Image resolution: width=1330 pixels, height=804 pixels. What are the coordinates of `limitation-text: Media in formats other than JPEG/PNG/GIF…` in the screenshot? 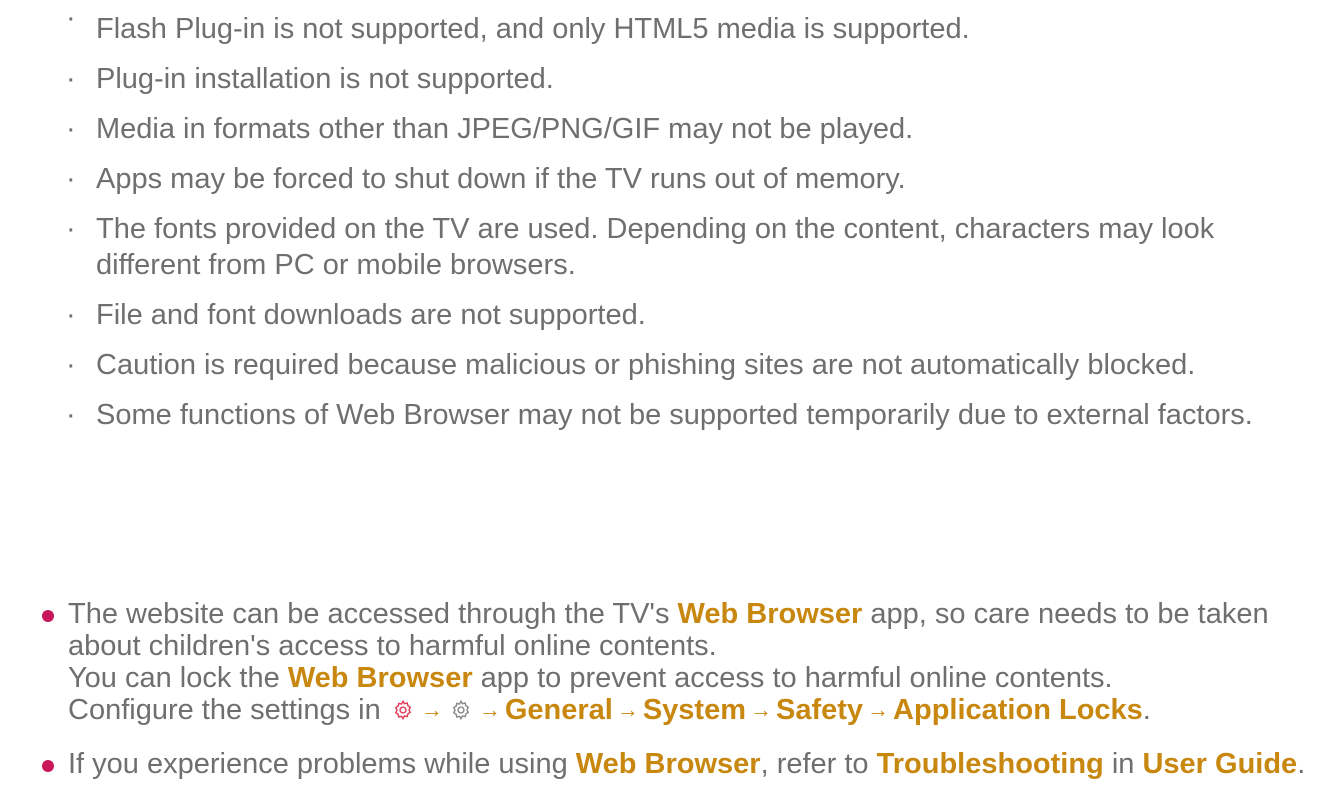 It's located at (505, 129).